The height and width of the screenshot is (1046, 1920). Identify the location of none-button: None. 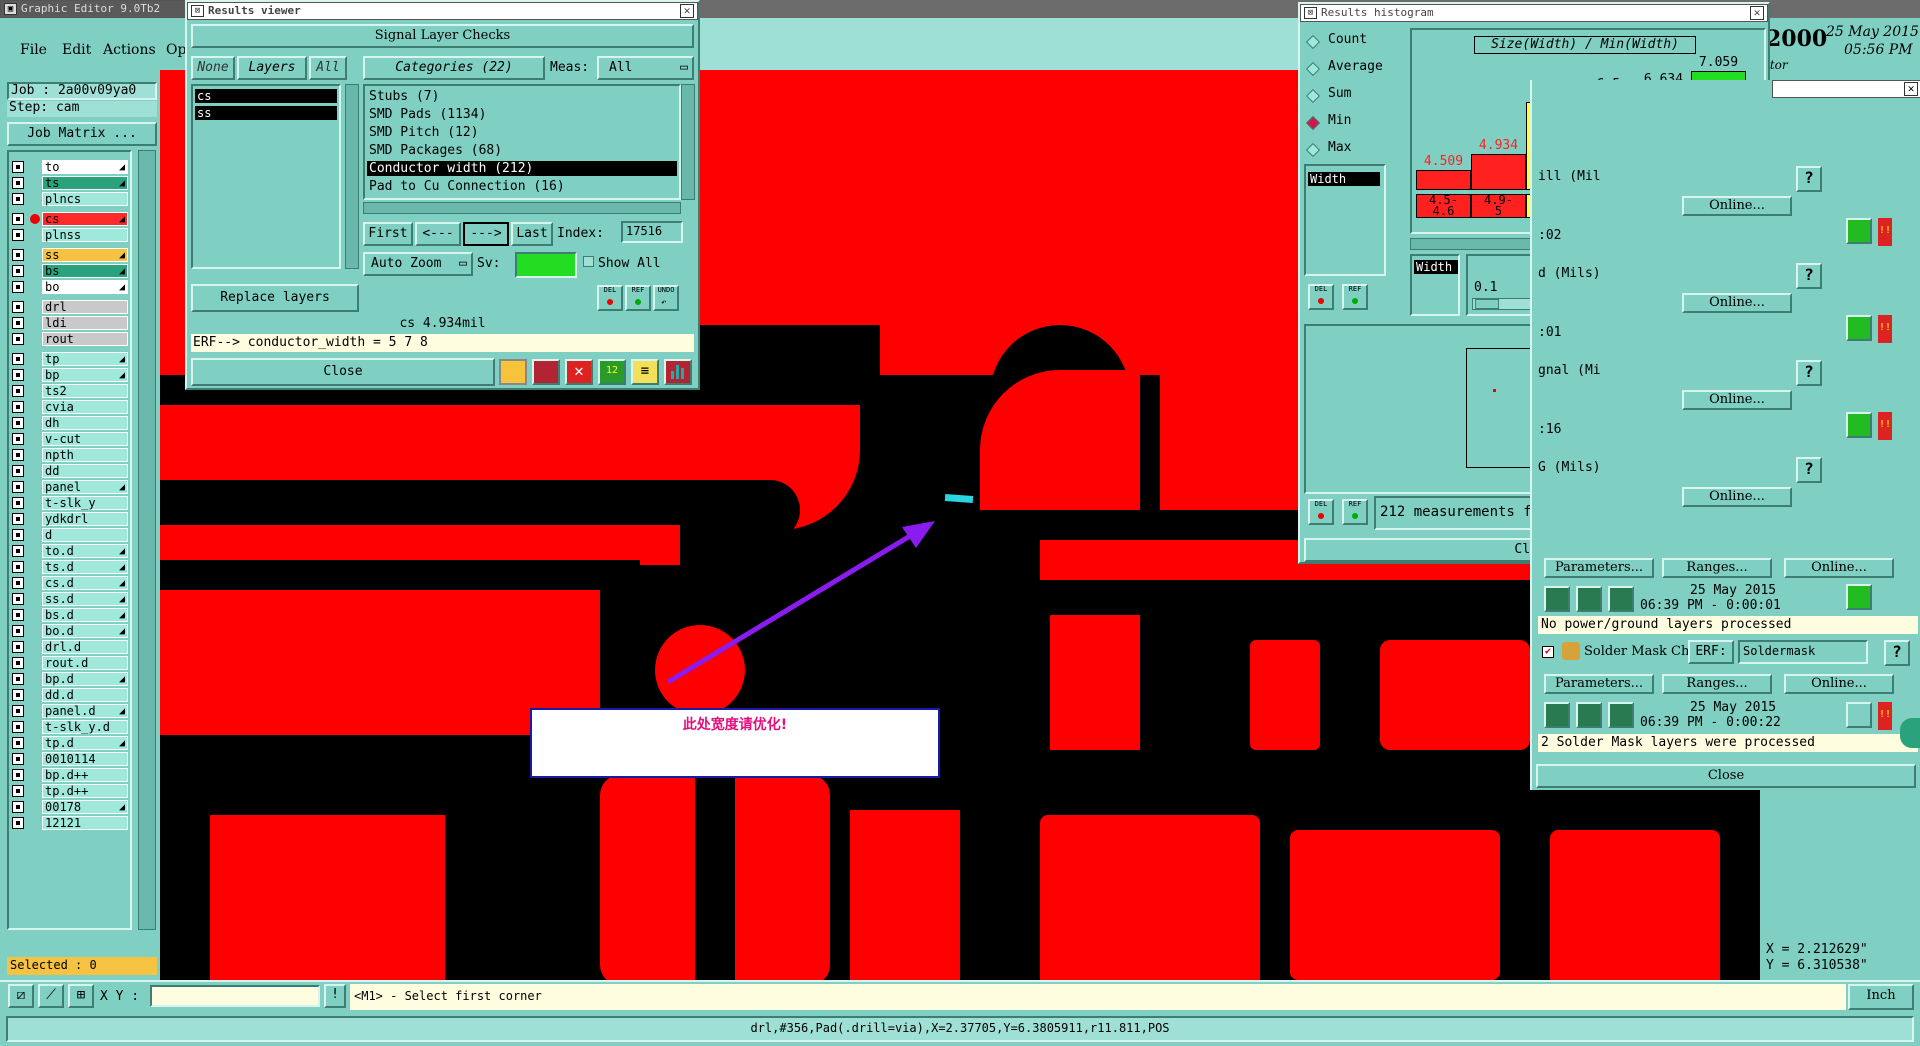
(213, 68).